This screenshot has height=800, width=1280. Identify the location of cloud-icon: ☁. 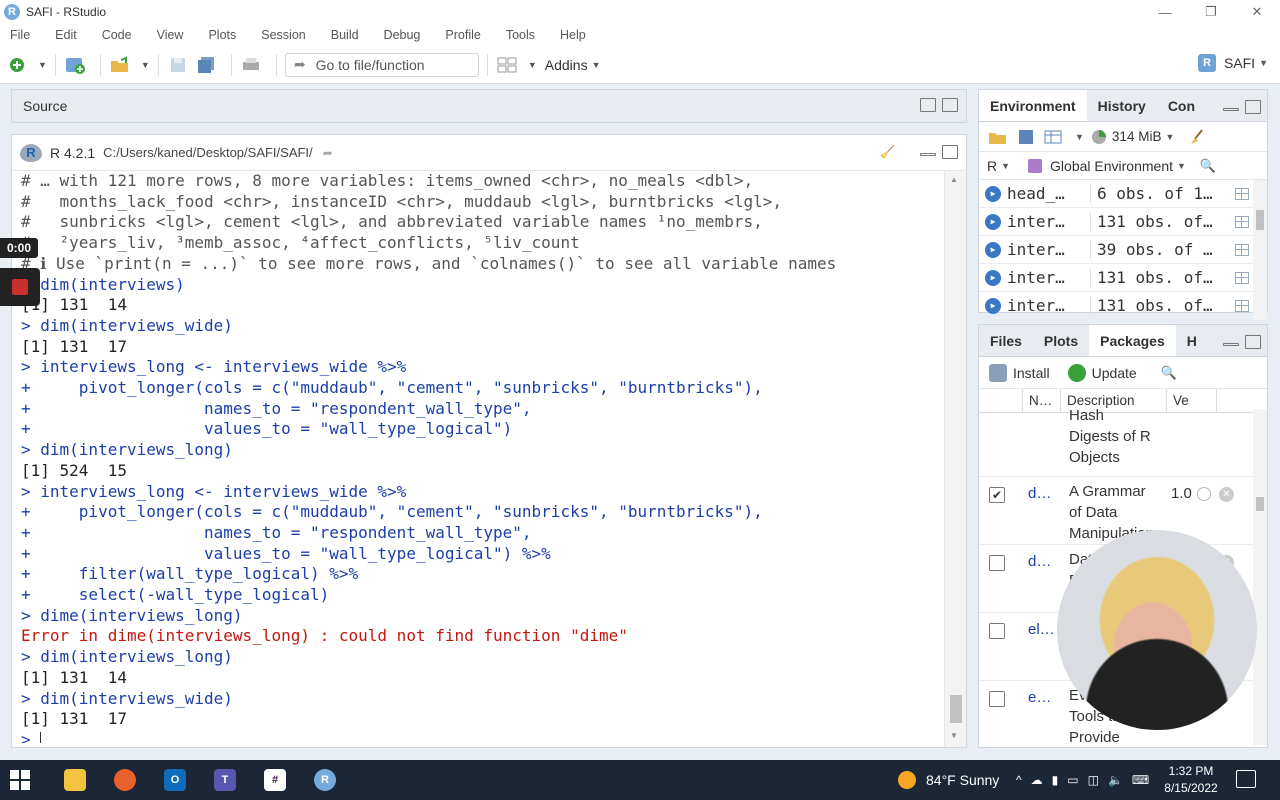
(1037, 780).